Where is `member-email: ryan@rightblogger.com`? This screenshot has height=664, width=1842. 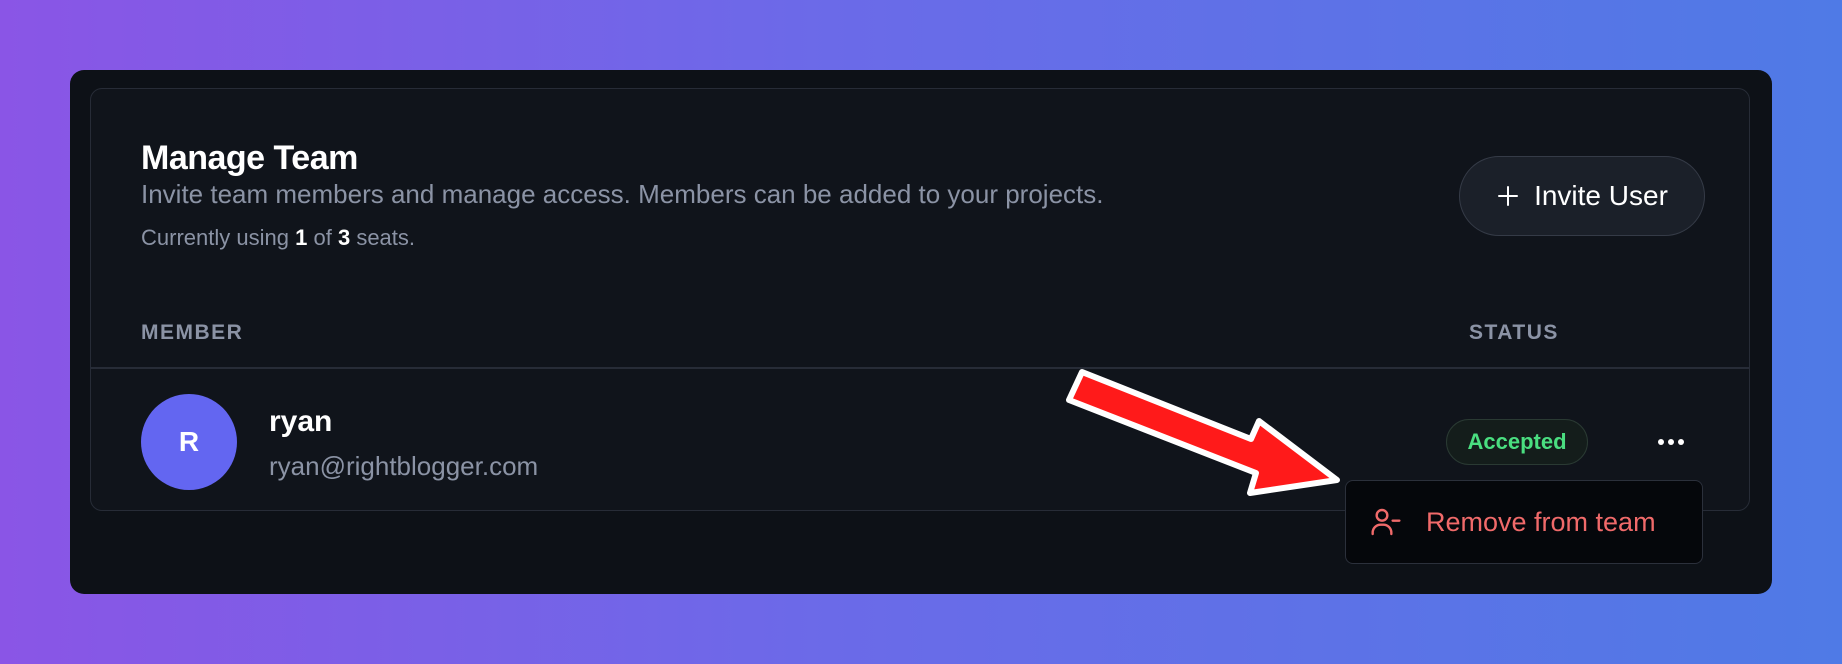
member-email: ryan@rightblogger.com is located at coordinates (404, 466).